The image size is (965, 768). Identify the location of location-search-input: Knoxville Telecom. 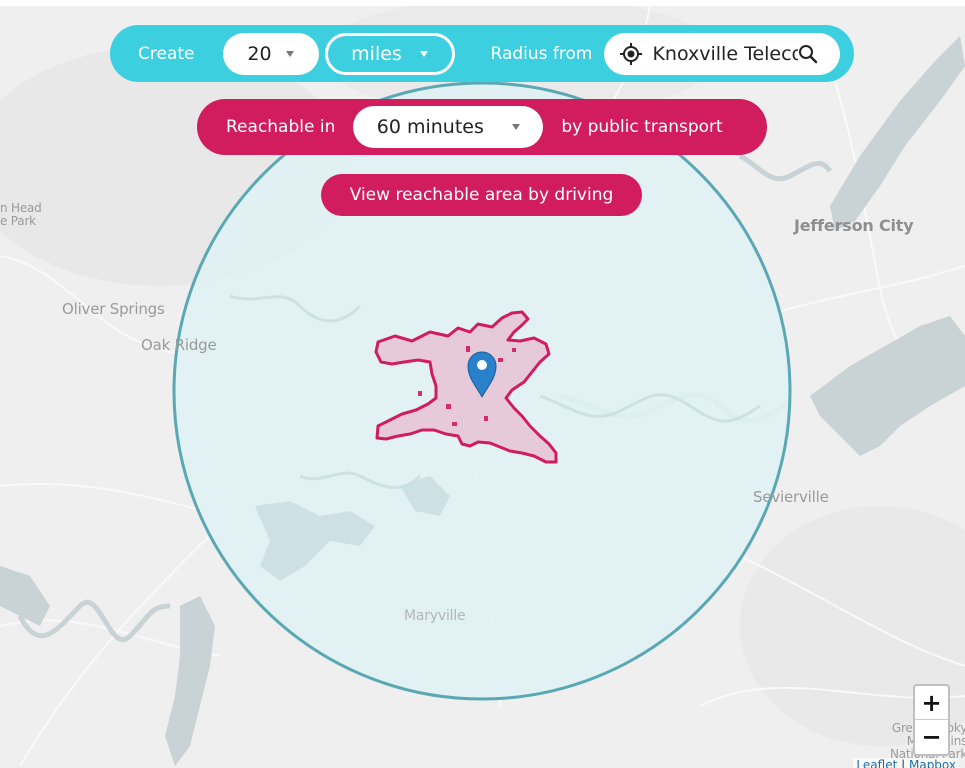
(722, 53).